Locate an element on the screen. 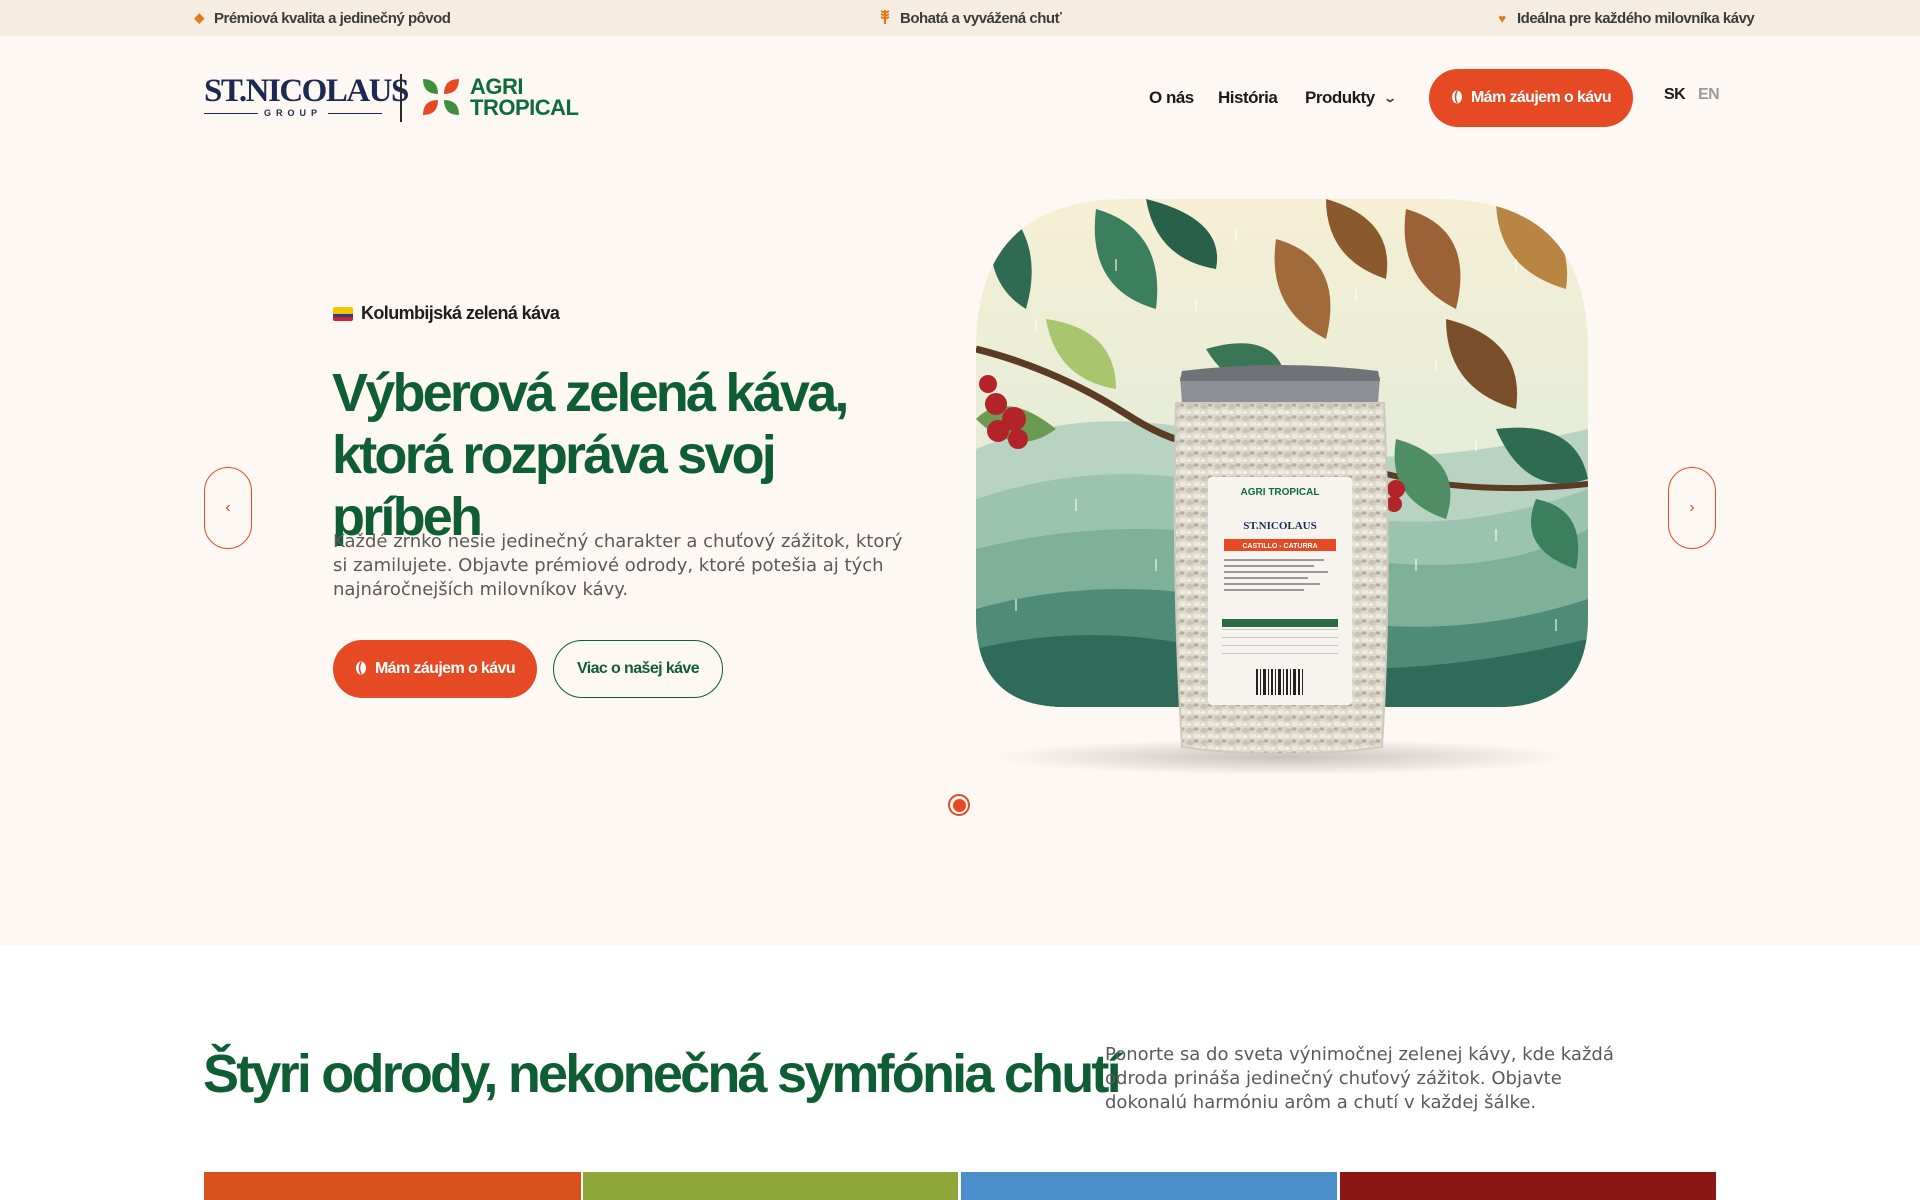  agri-line1: AGRI is located at coordinates (497, 86).